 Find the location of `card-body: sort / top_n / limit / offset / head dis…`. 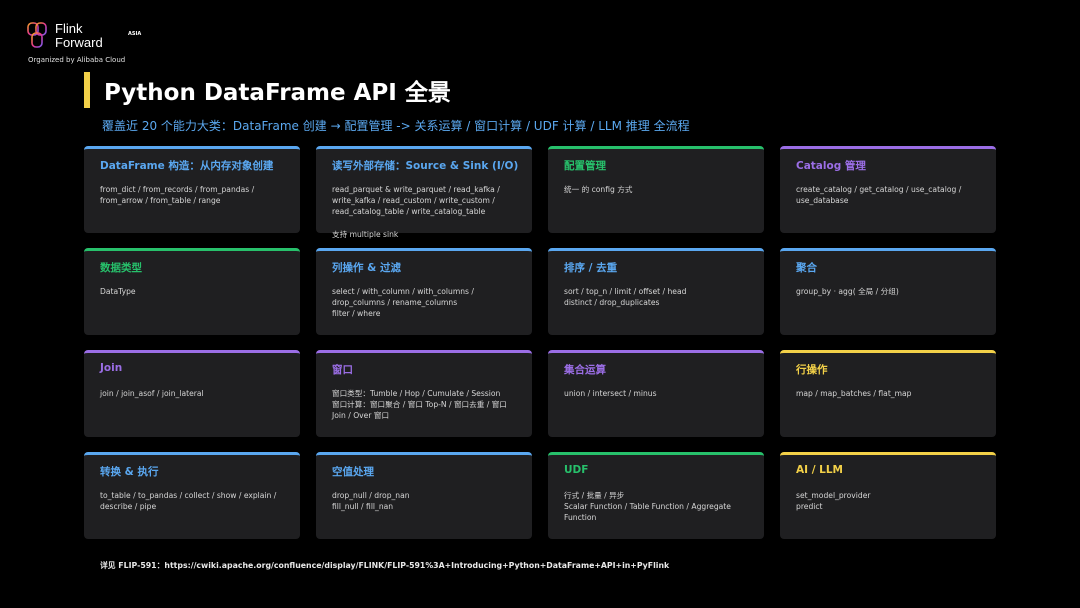

card-body: sort / top_n / limit / offset / head dis… is located at coordinates (625, 297).